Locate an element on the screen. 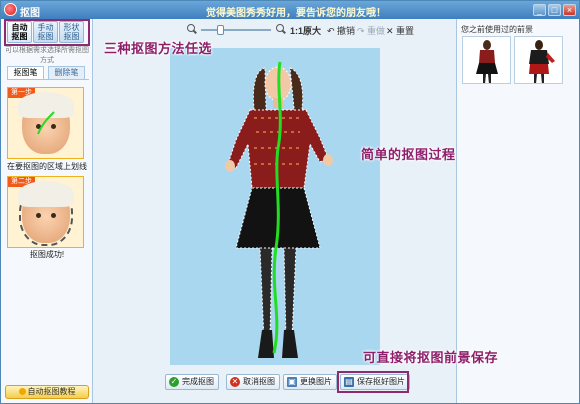 This screenshot has width=580, height=404. step-two-card: 第二步 is located at coordinates (45, 212).